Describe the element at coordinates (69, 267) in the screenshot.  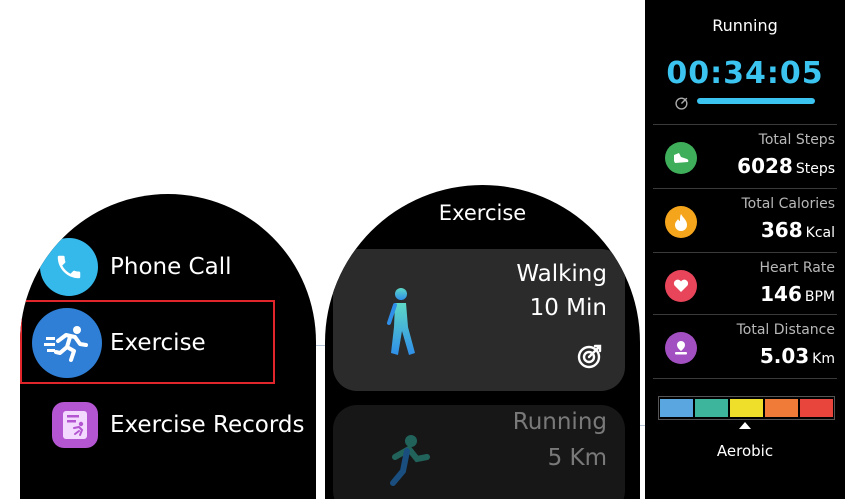
I see `phone-icon` at that location.